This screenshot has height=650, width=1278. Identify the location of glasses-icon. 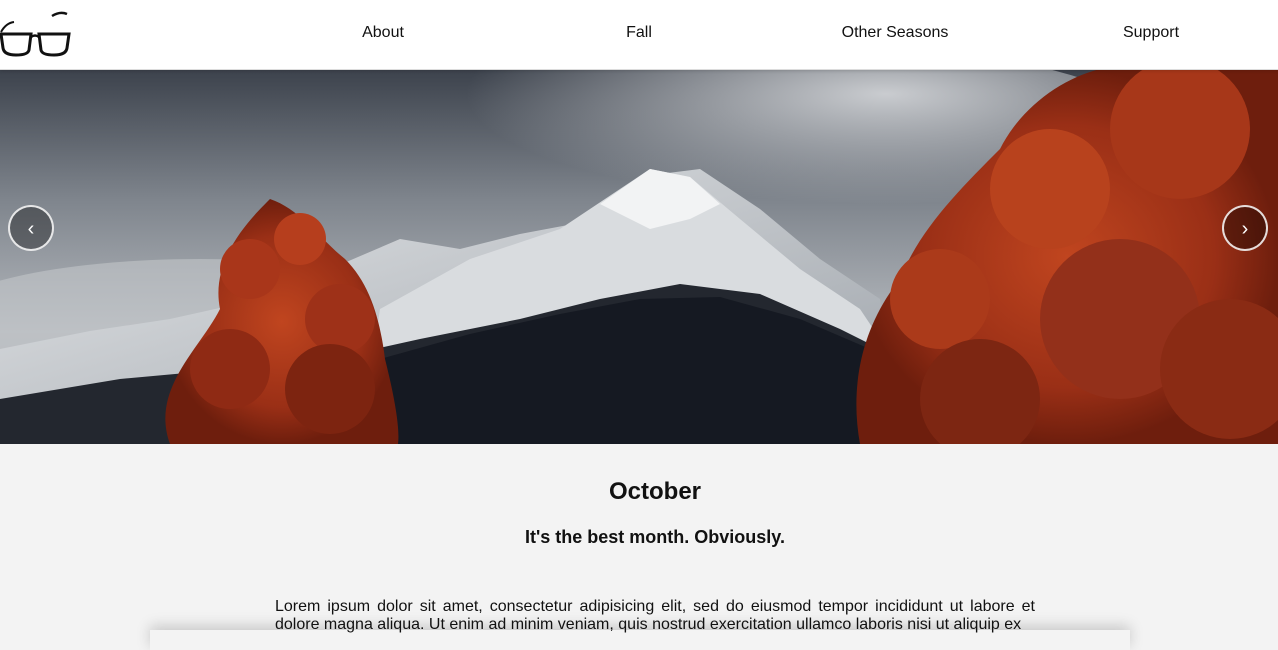
(36, 35).